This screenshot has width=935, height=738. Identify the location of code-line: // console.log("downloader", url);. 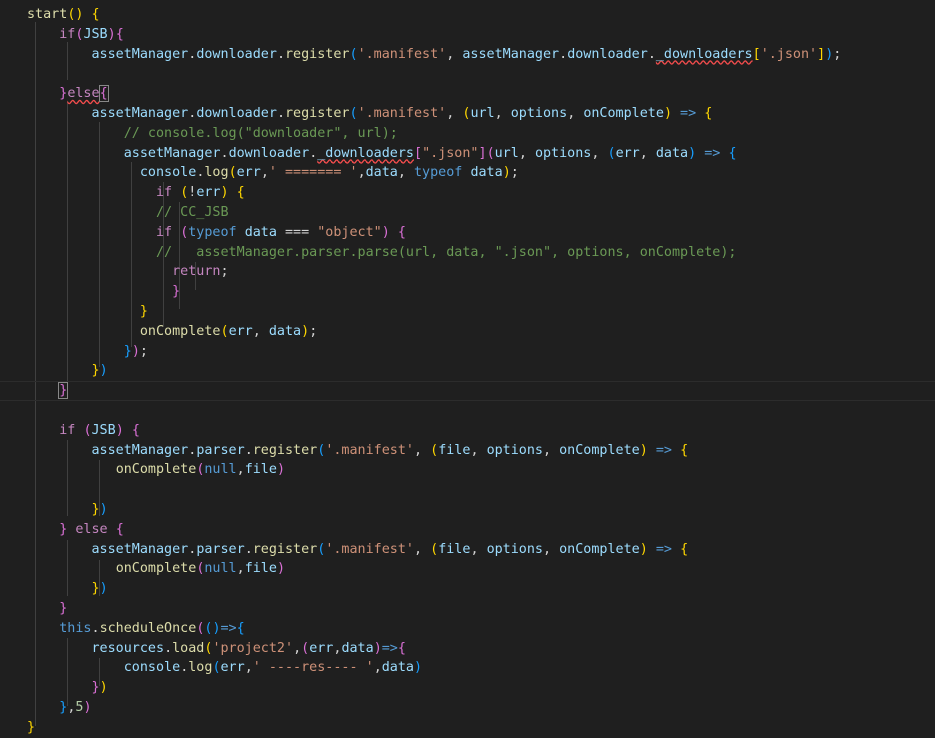
(467, 134).